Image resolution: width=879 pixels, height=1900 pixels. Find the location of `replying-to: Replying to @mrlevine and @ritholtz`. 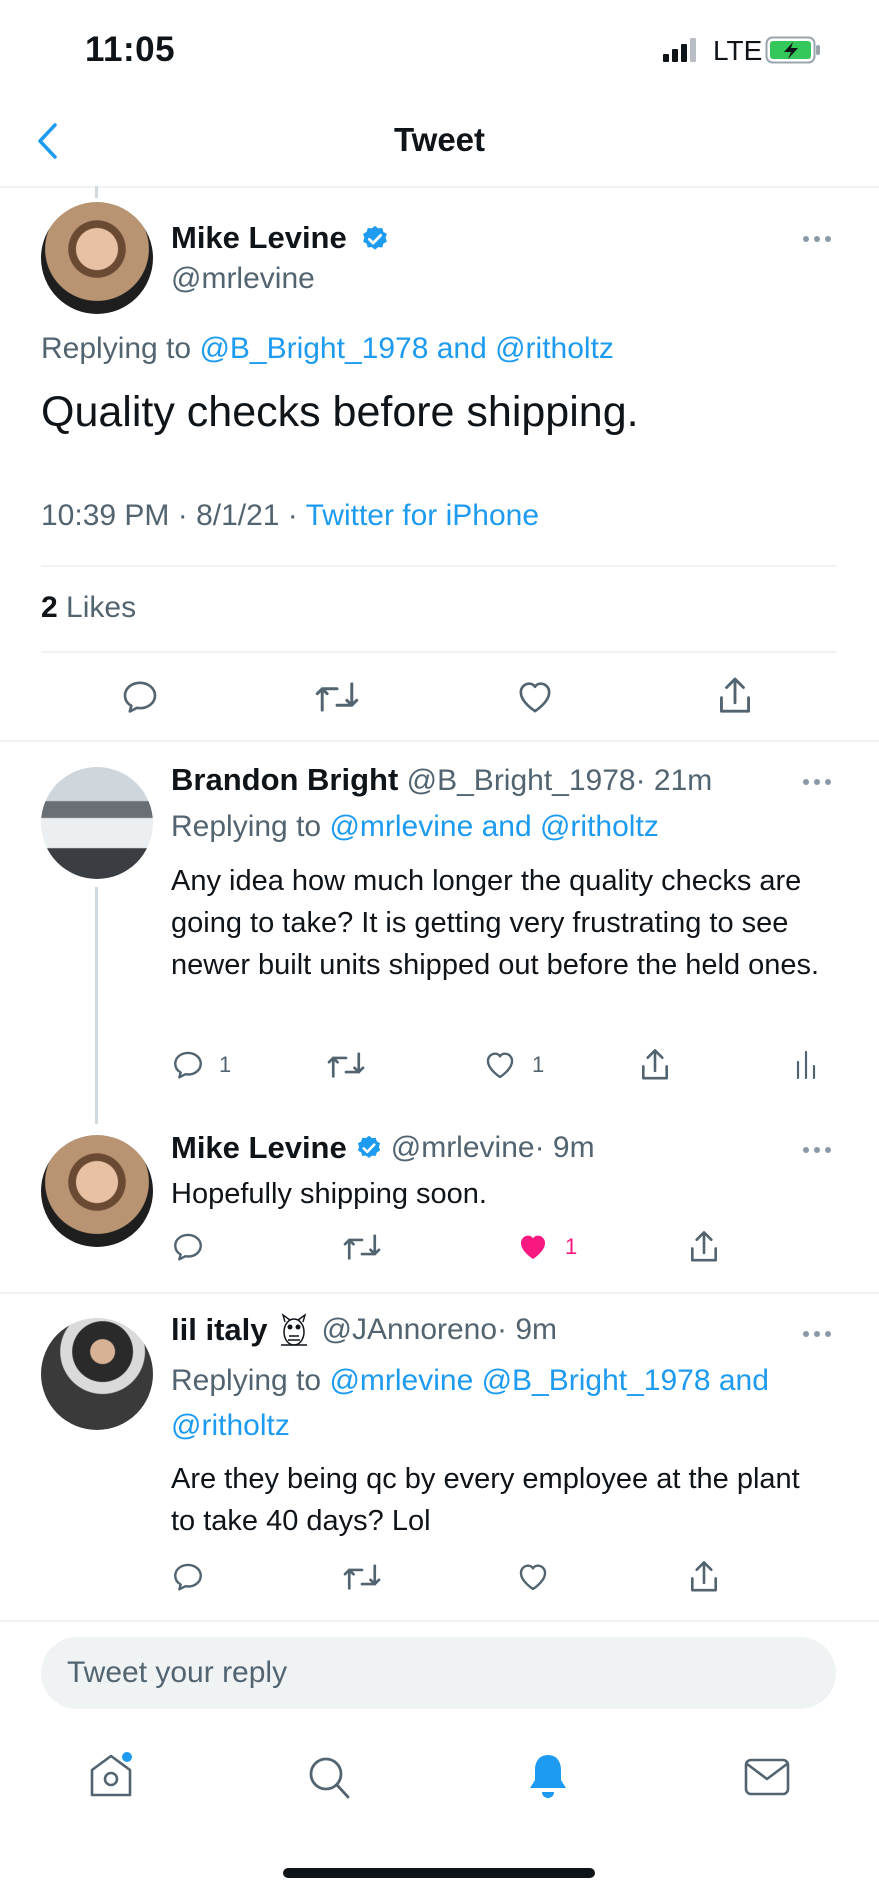

replying-to: Replying to @mrlevine and @ritholtz is located at coordinates (415, 827).